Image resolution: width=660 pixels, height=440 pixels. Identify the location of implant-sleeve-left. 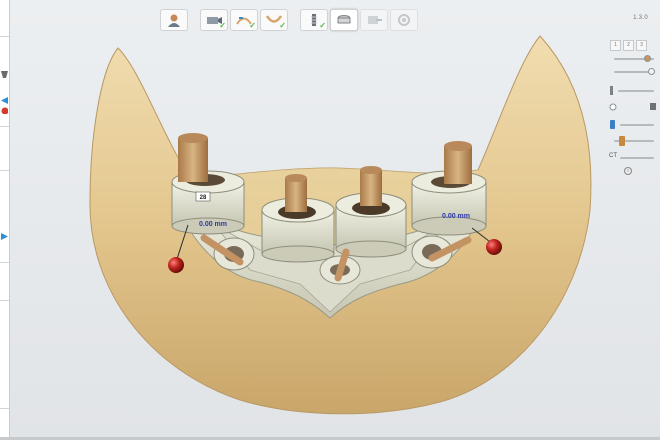
(208, 184).